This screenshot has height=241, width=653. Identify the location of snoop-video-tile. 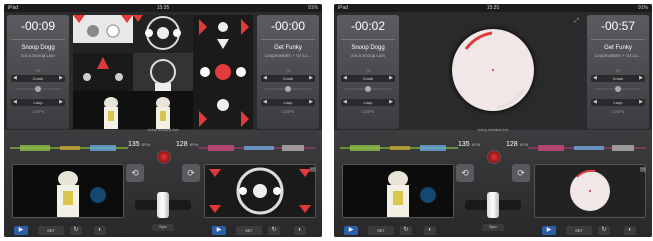
(103, 110).